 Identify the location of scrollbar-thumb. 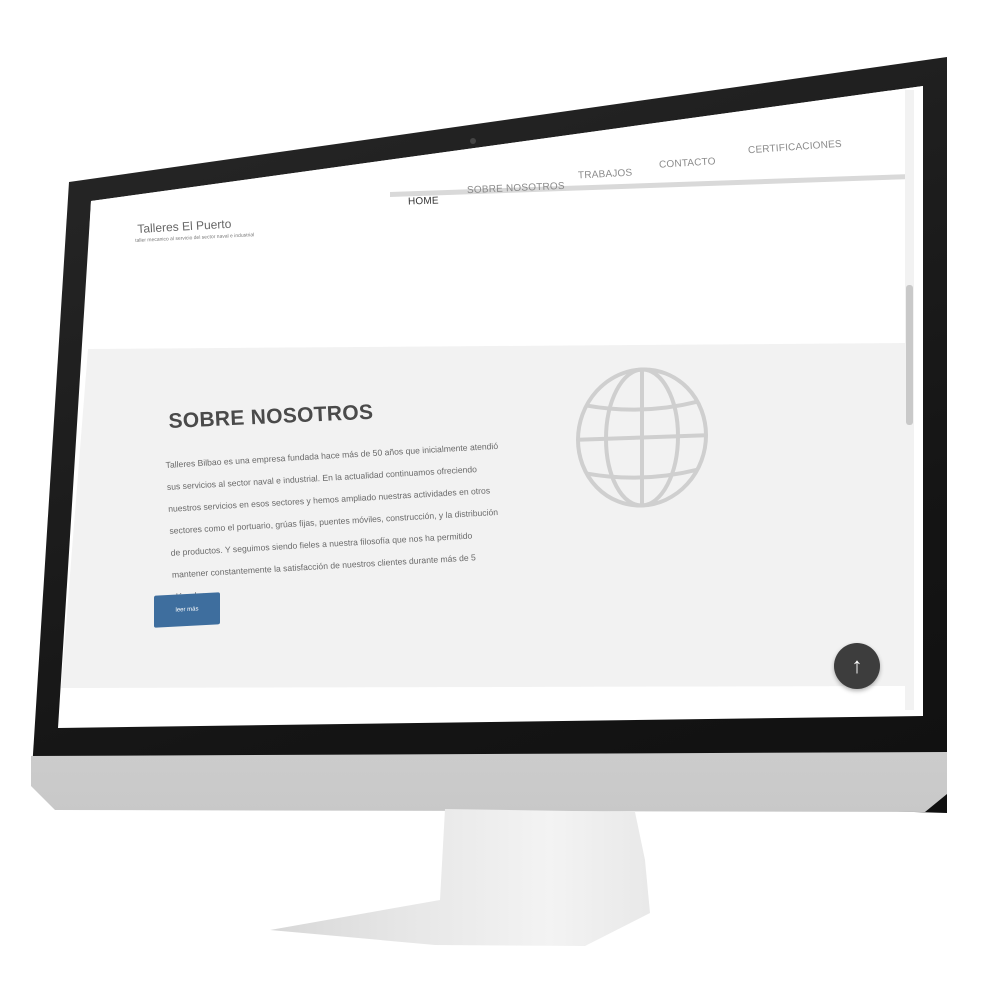
(909, 355).